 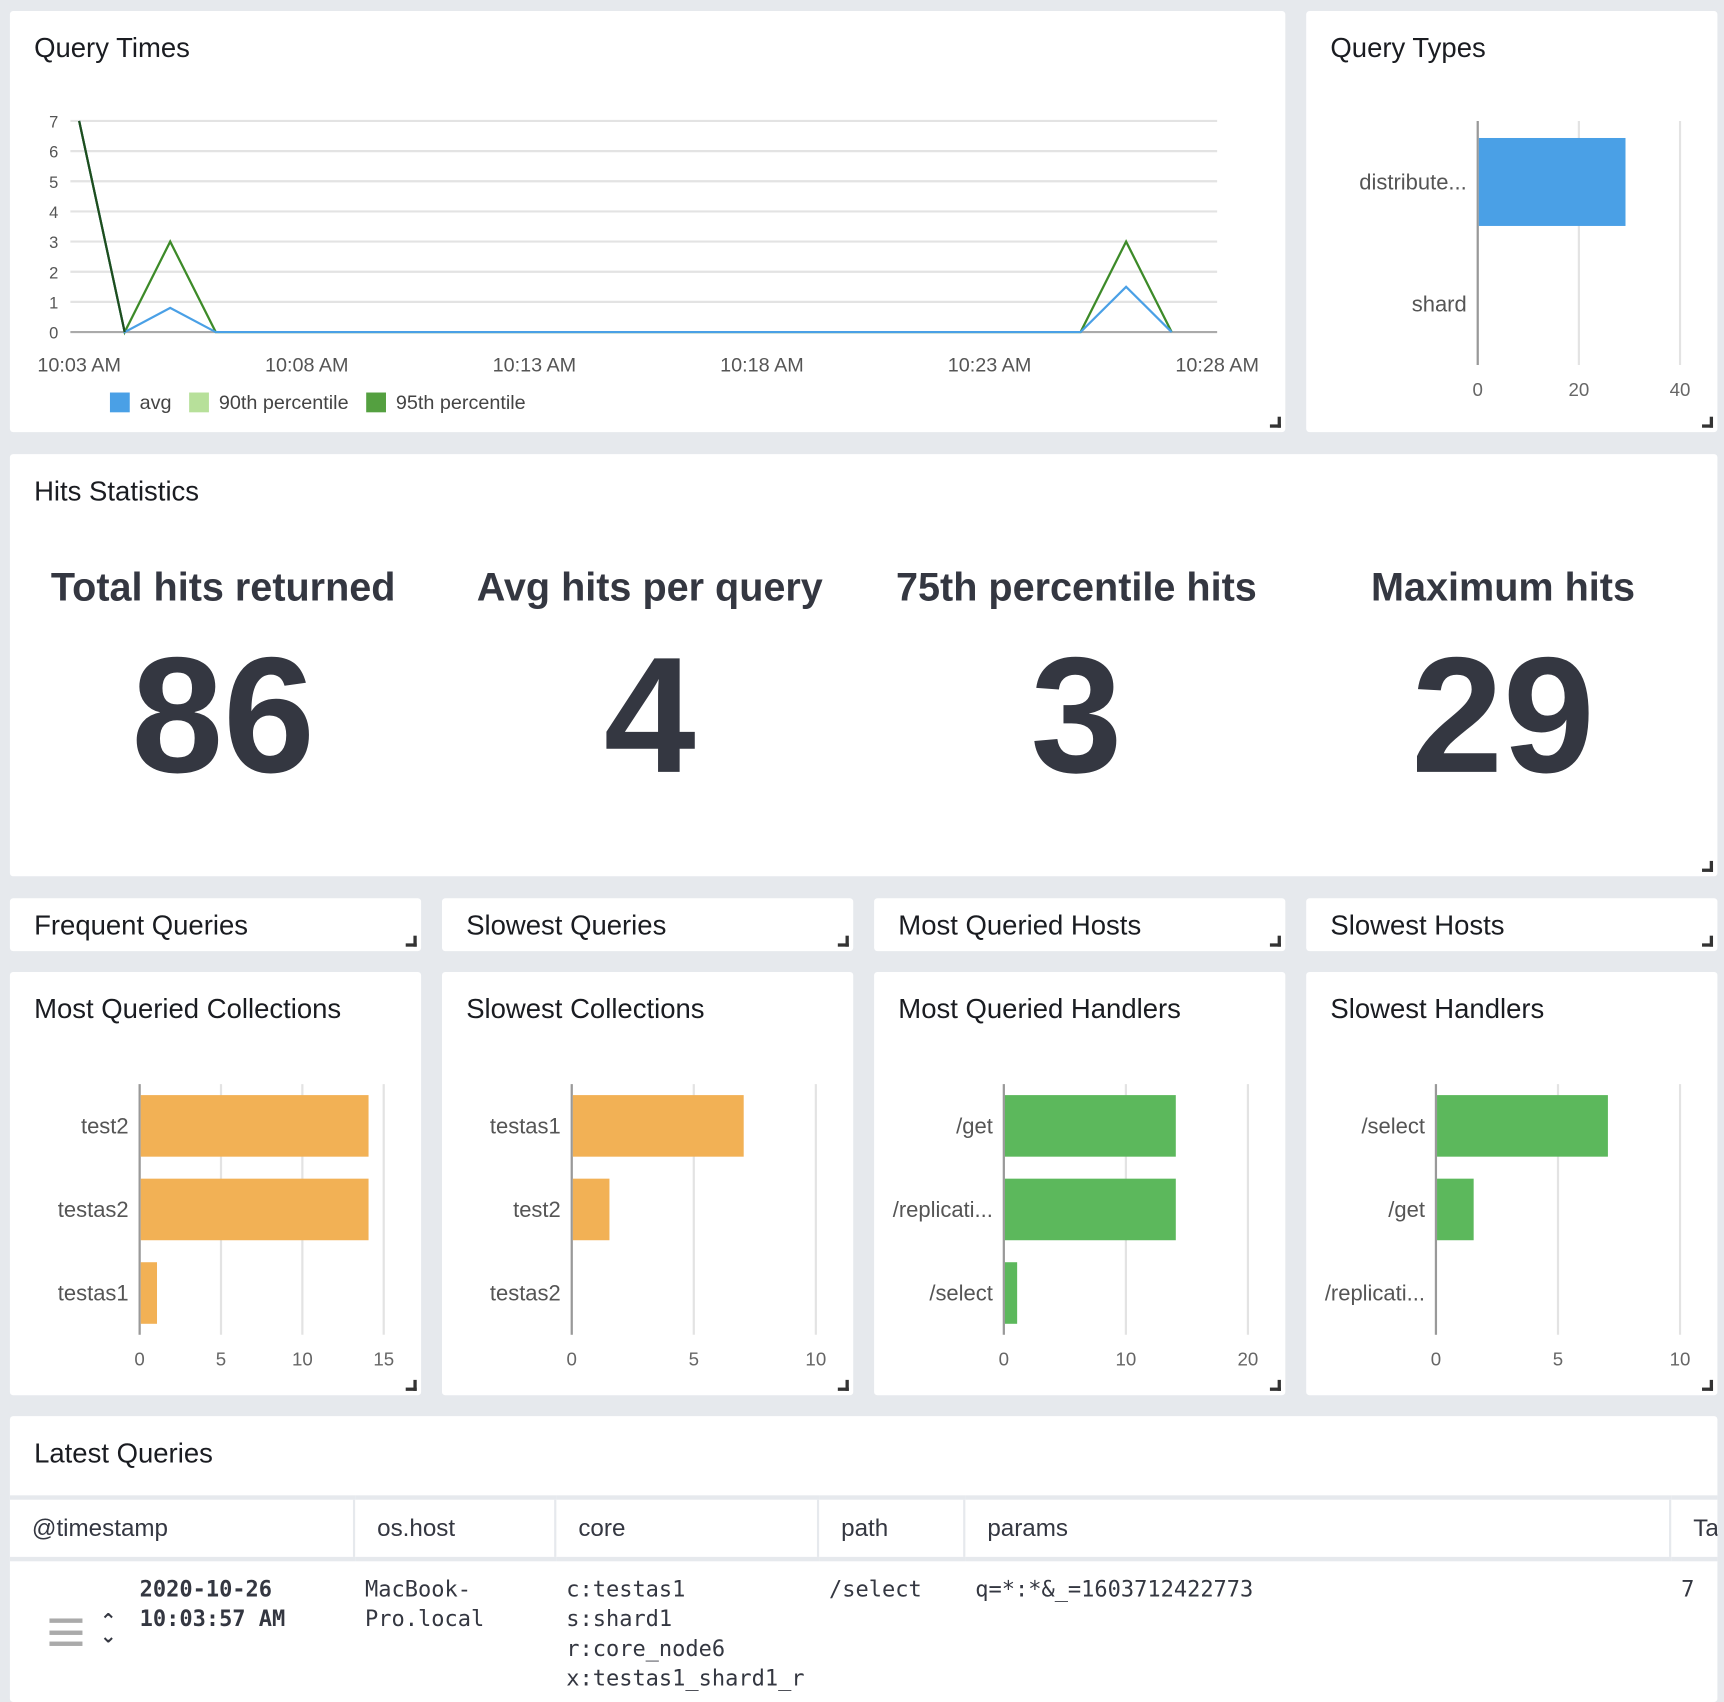 What do you see at coordinates (455, 1528) in the screenshot?
I see `column-header: os.host` at bounding box center [455, 1528].